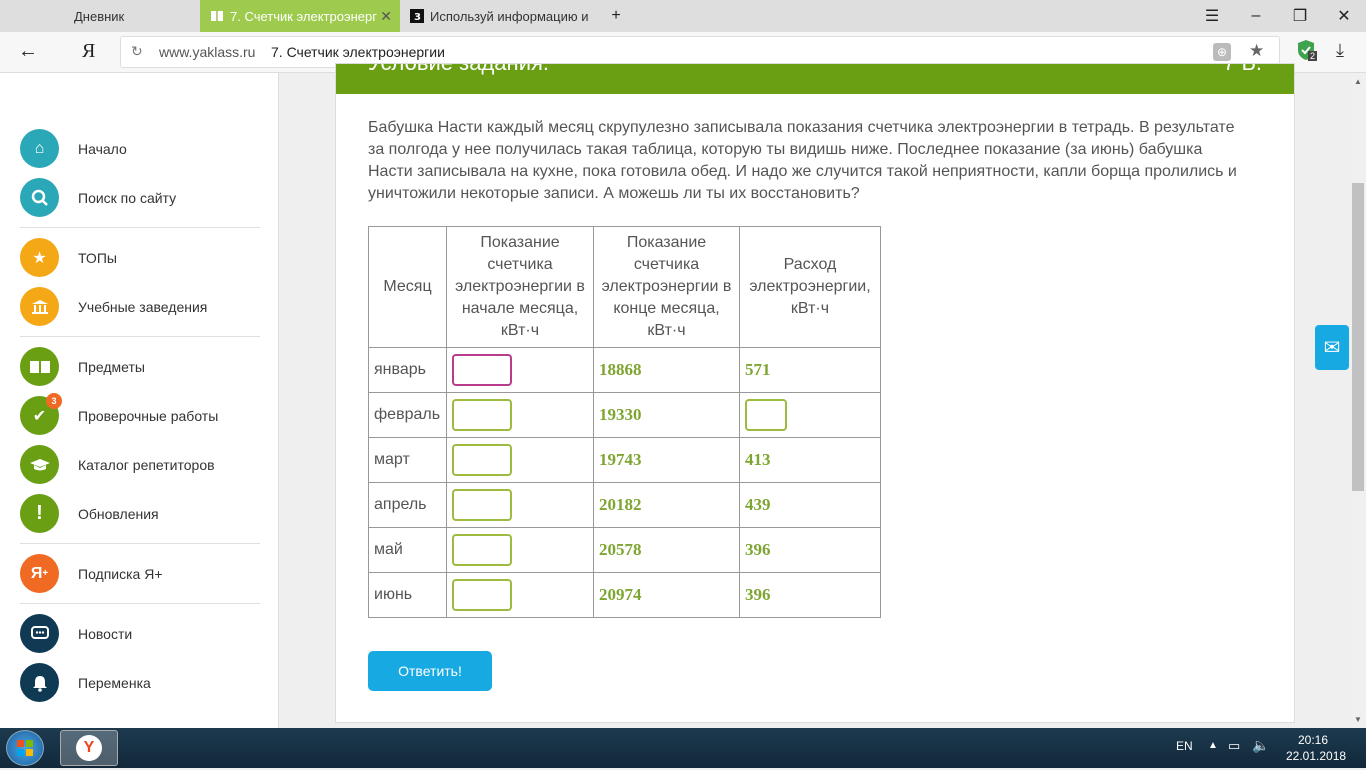 The height and width of the screenshot is (770, 1366). What do you see at coordinates (1332, 347) in the screenshot?
I see `feedback-mail-icon: ✉` at bounding box center [1332, 347].